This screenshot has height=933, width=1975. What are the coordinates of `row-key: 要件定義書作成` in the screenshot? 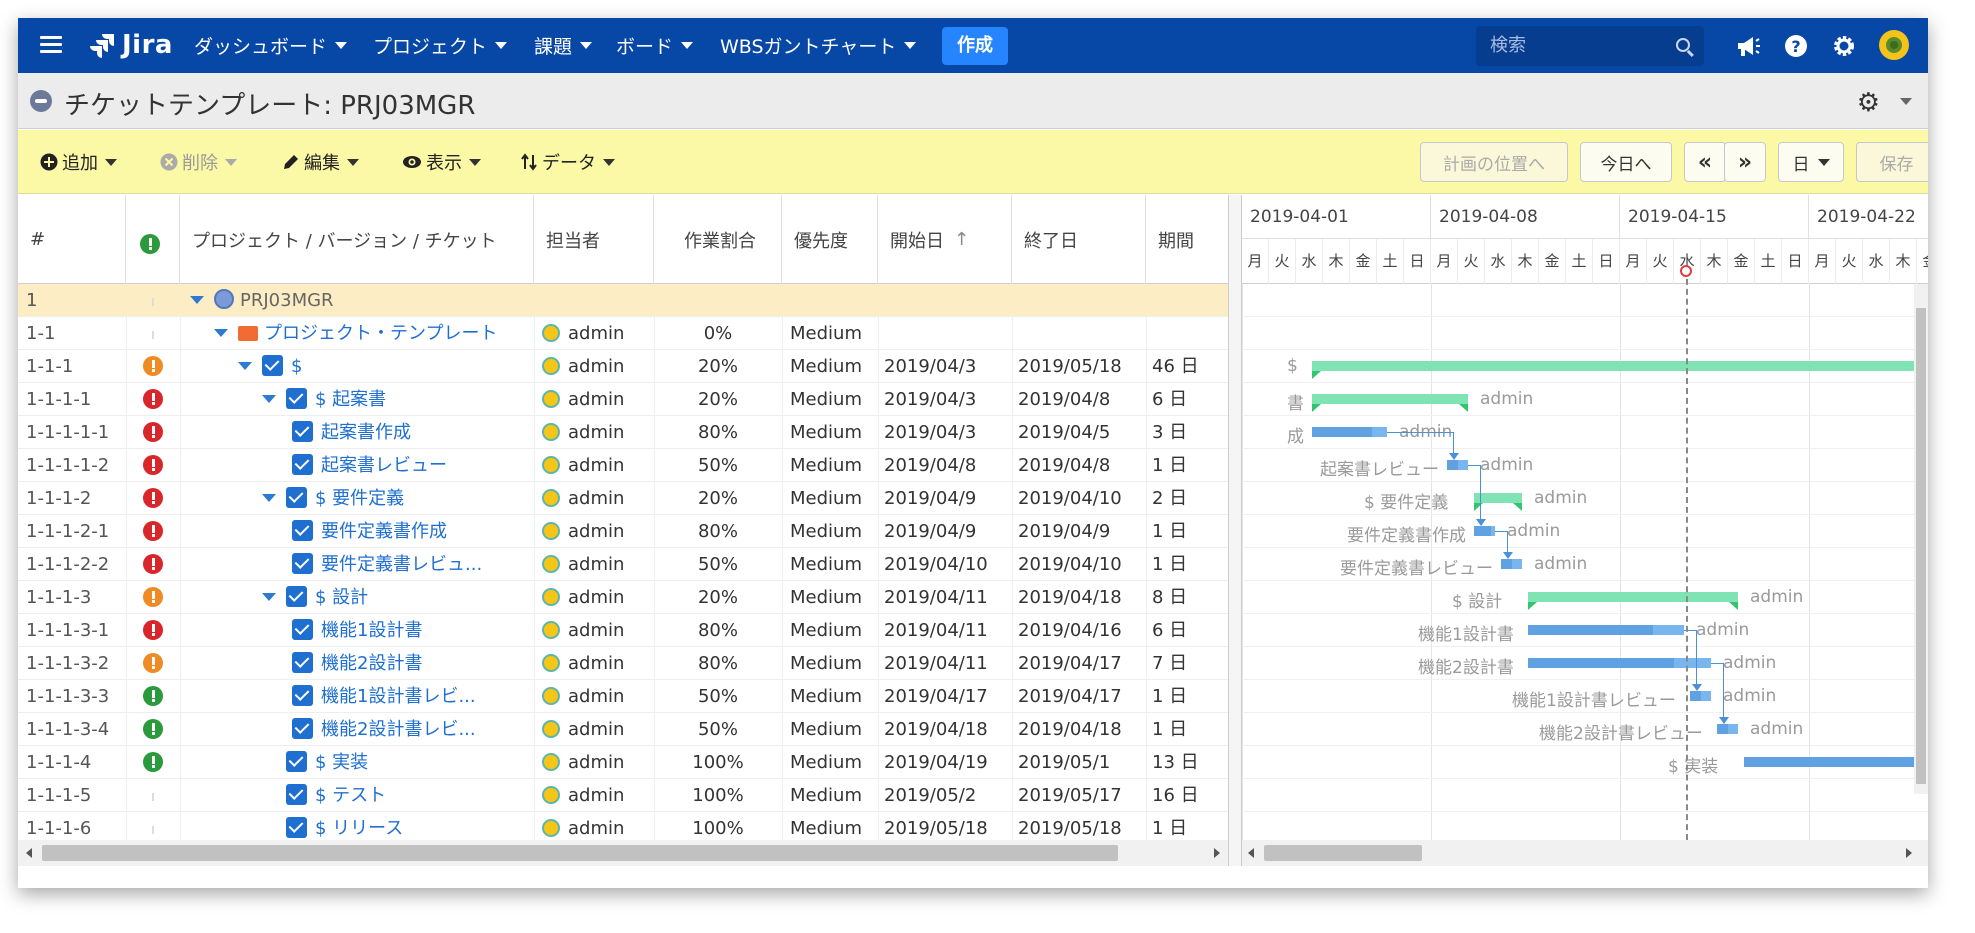 It's located at (356, 531).